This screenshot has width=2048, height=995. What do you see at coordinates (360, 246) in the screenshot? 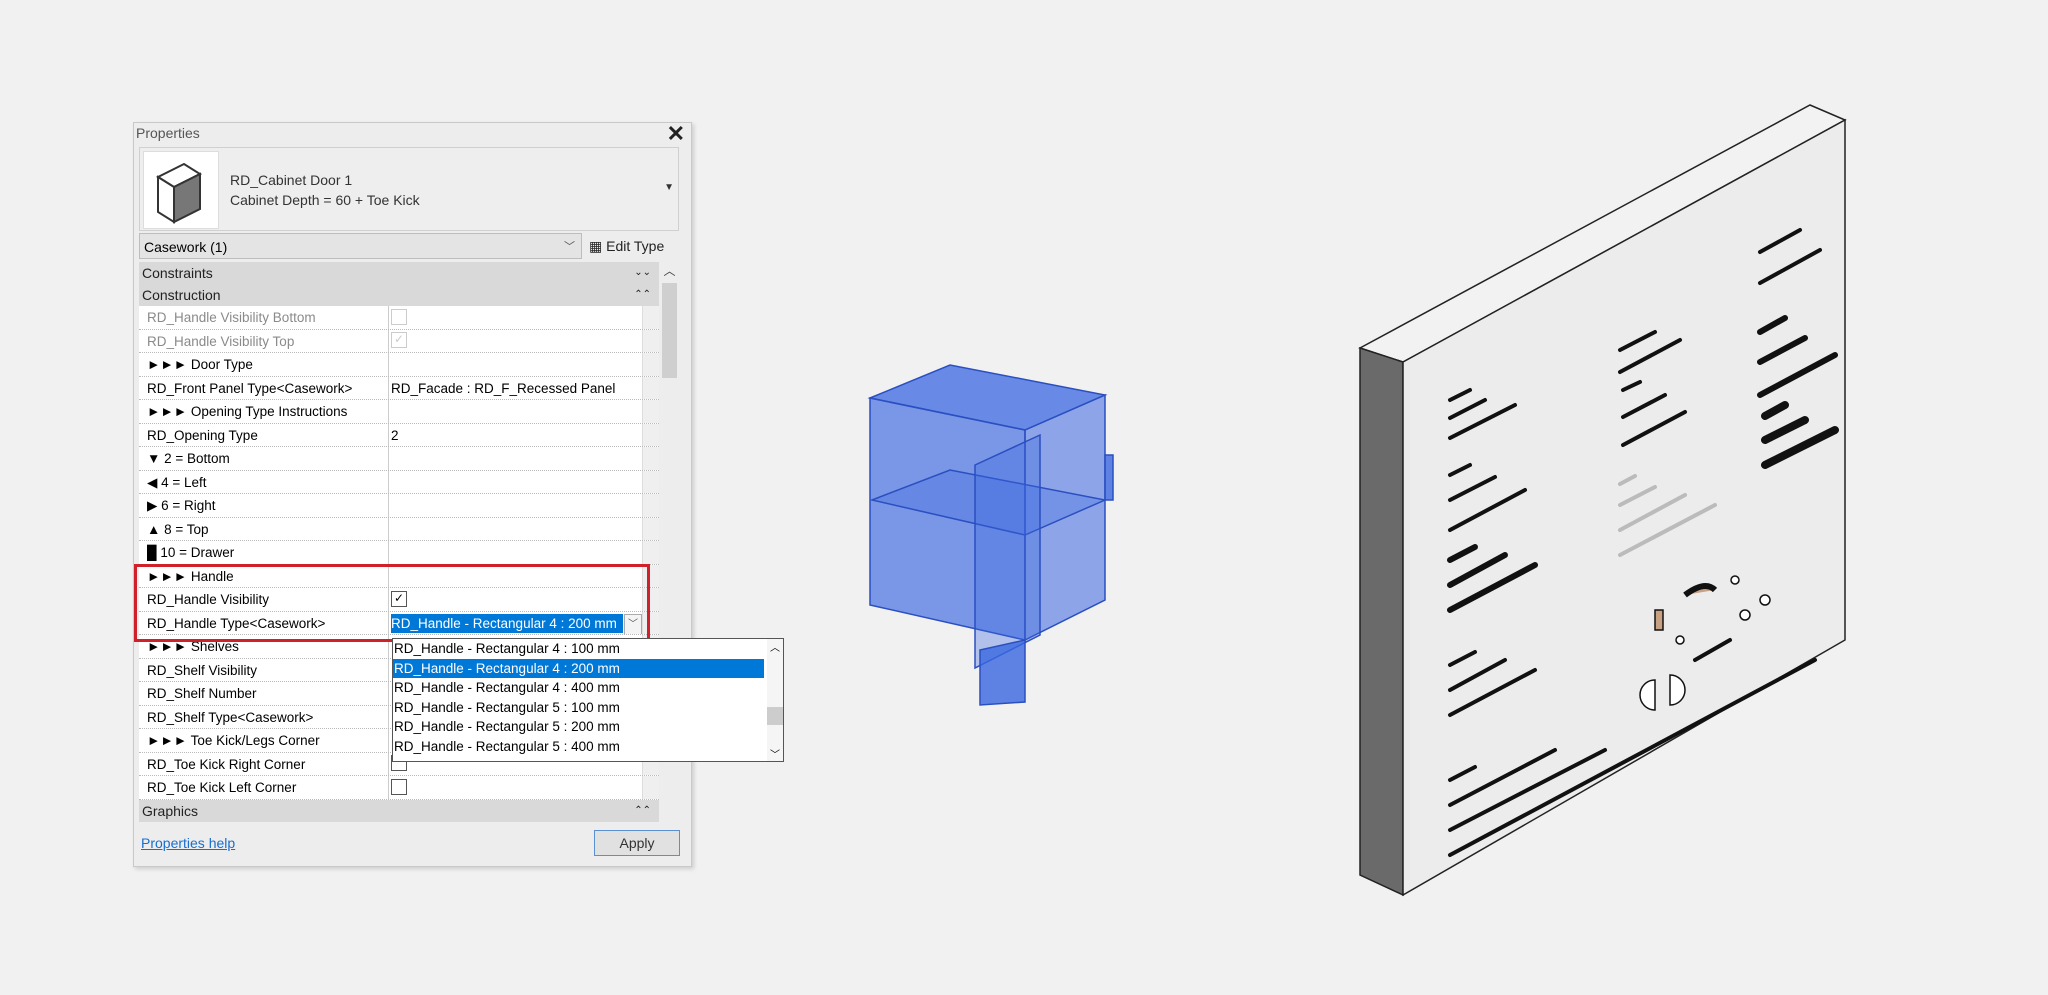
I see `category-selector: Casework (1) ﹀` at bounding box center [360, 246].